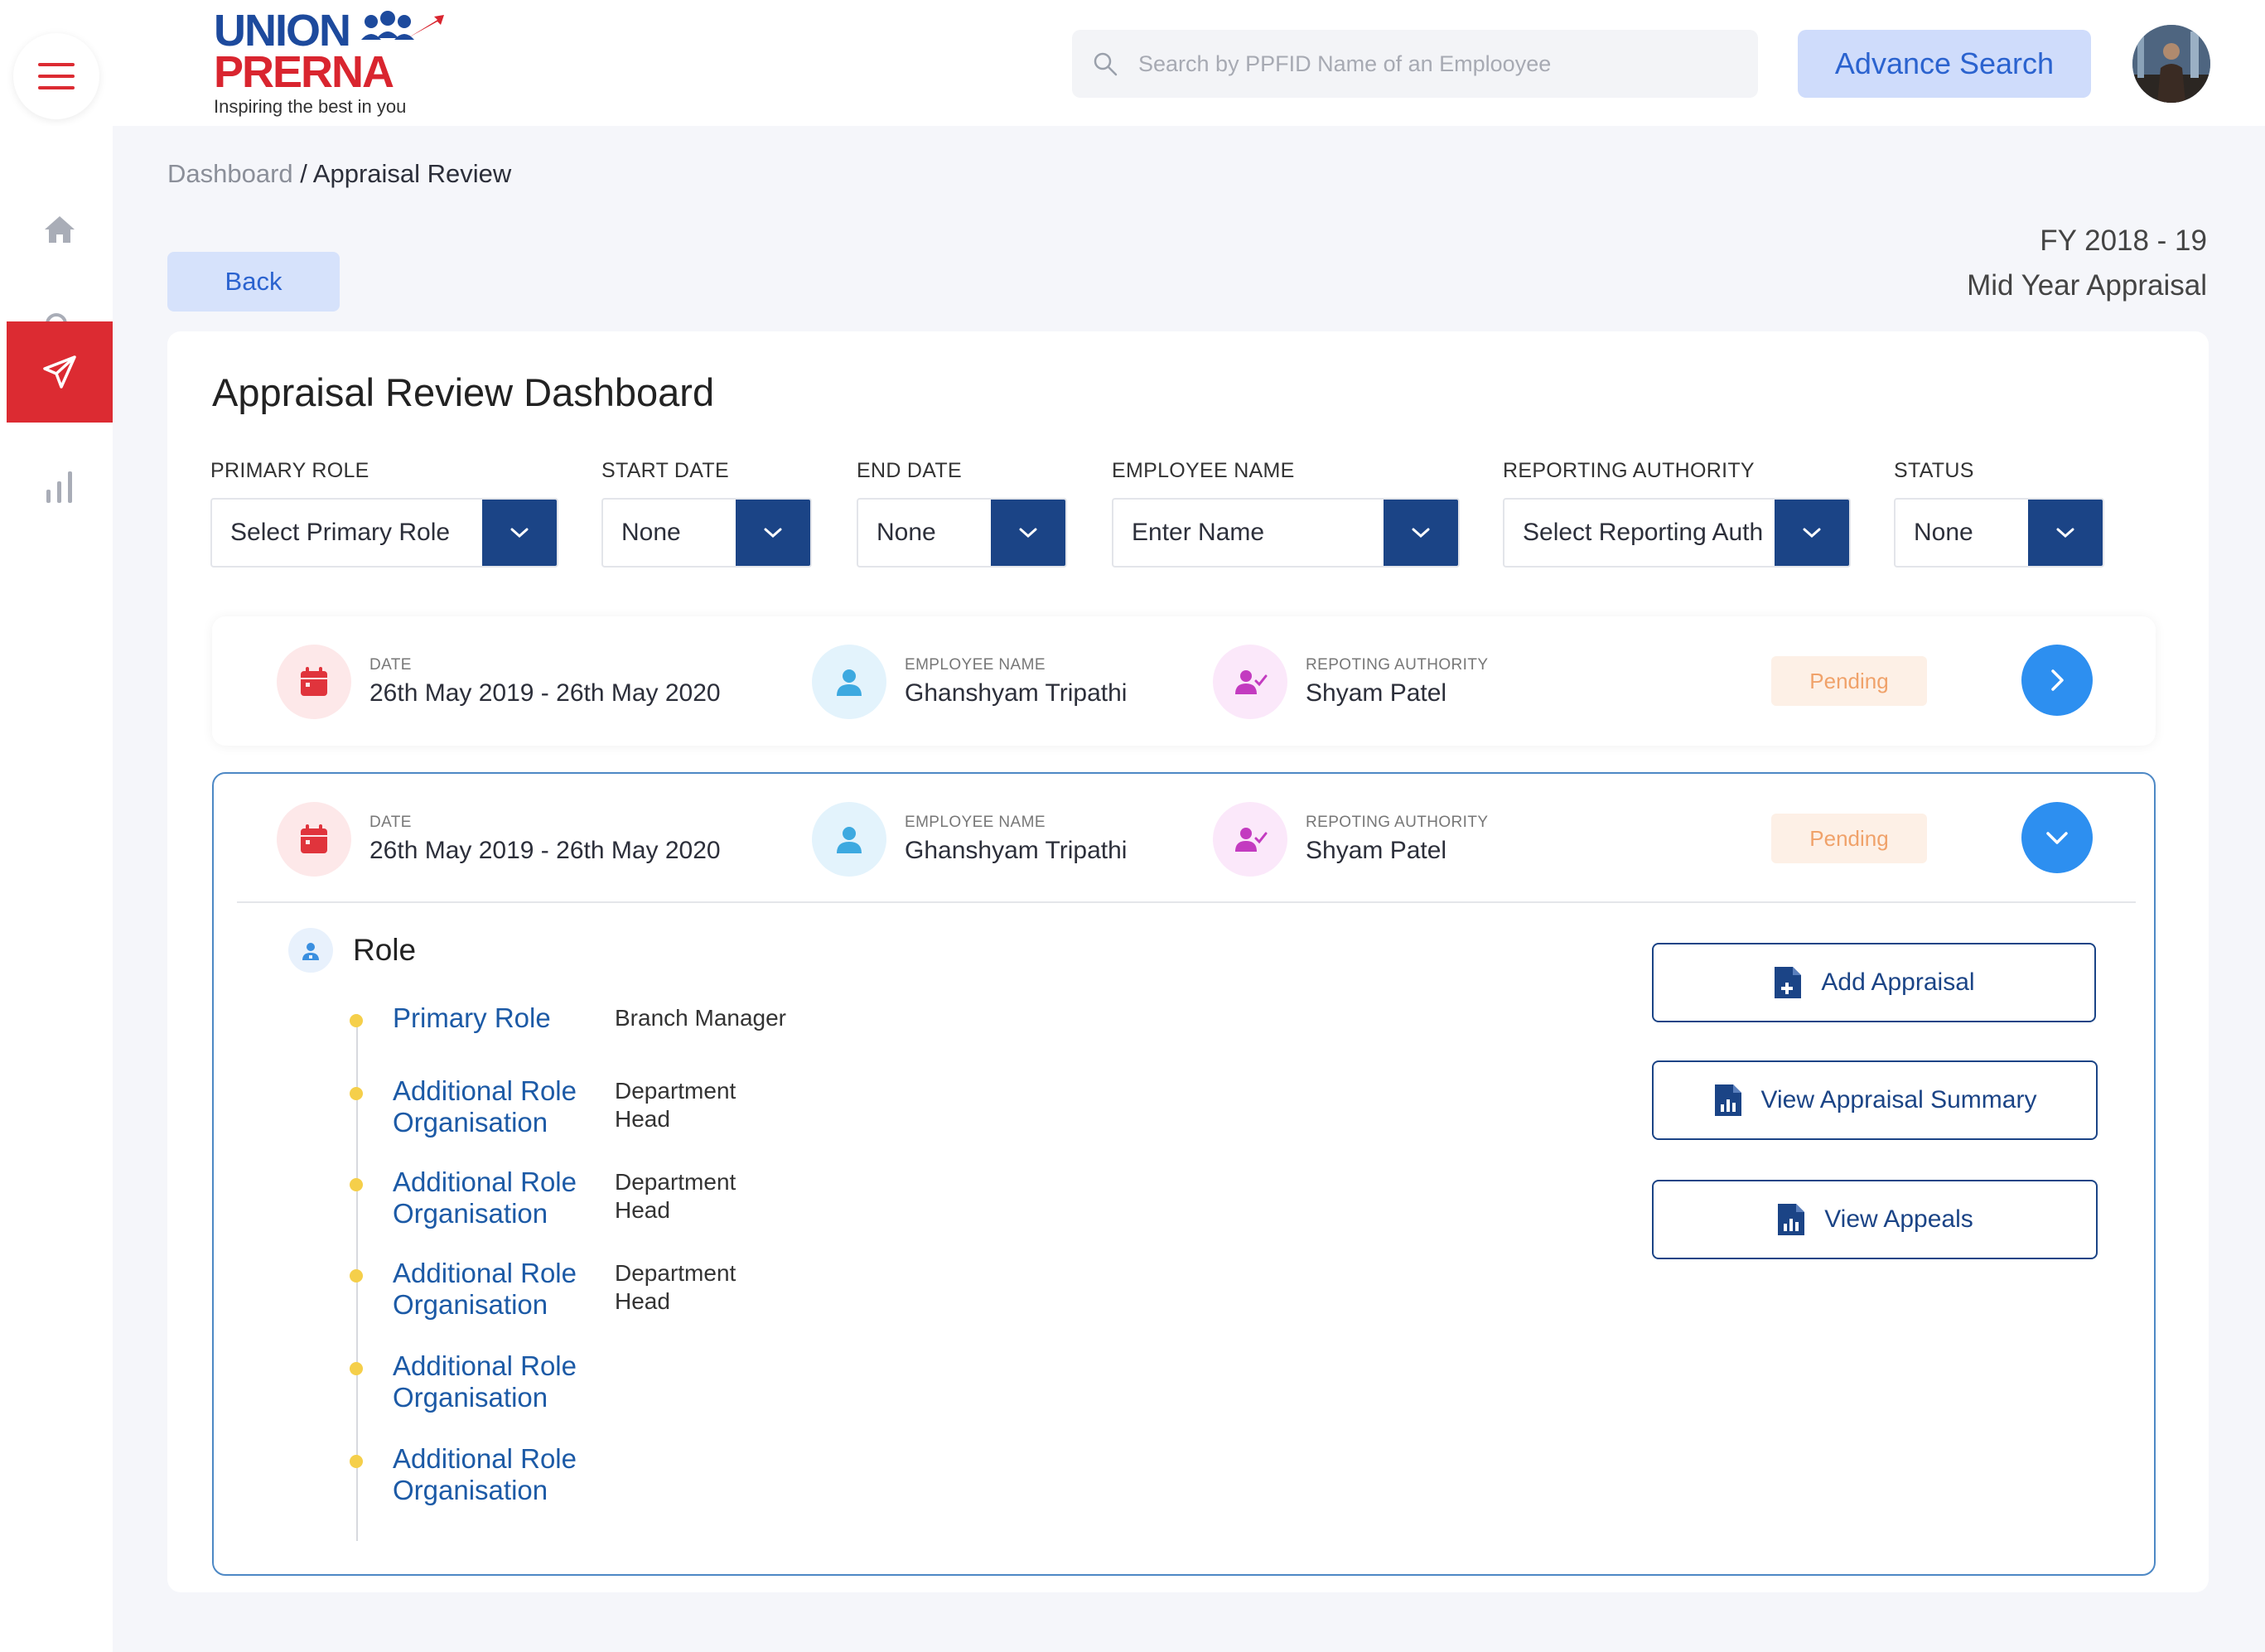 This screenshot has width=2265, height=1652. What do you see at coordinates (707, 533) in the screenshot?
I see `start-date-select: None` at bounding box center [707, 533].